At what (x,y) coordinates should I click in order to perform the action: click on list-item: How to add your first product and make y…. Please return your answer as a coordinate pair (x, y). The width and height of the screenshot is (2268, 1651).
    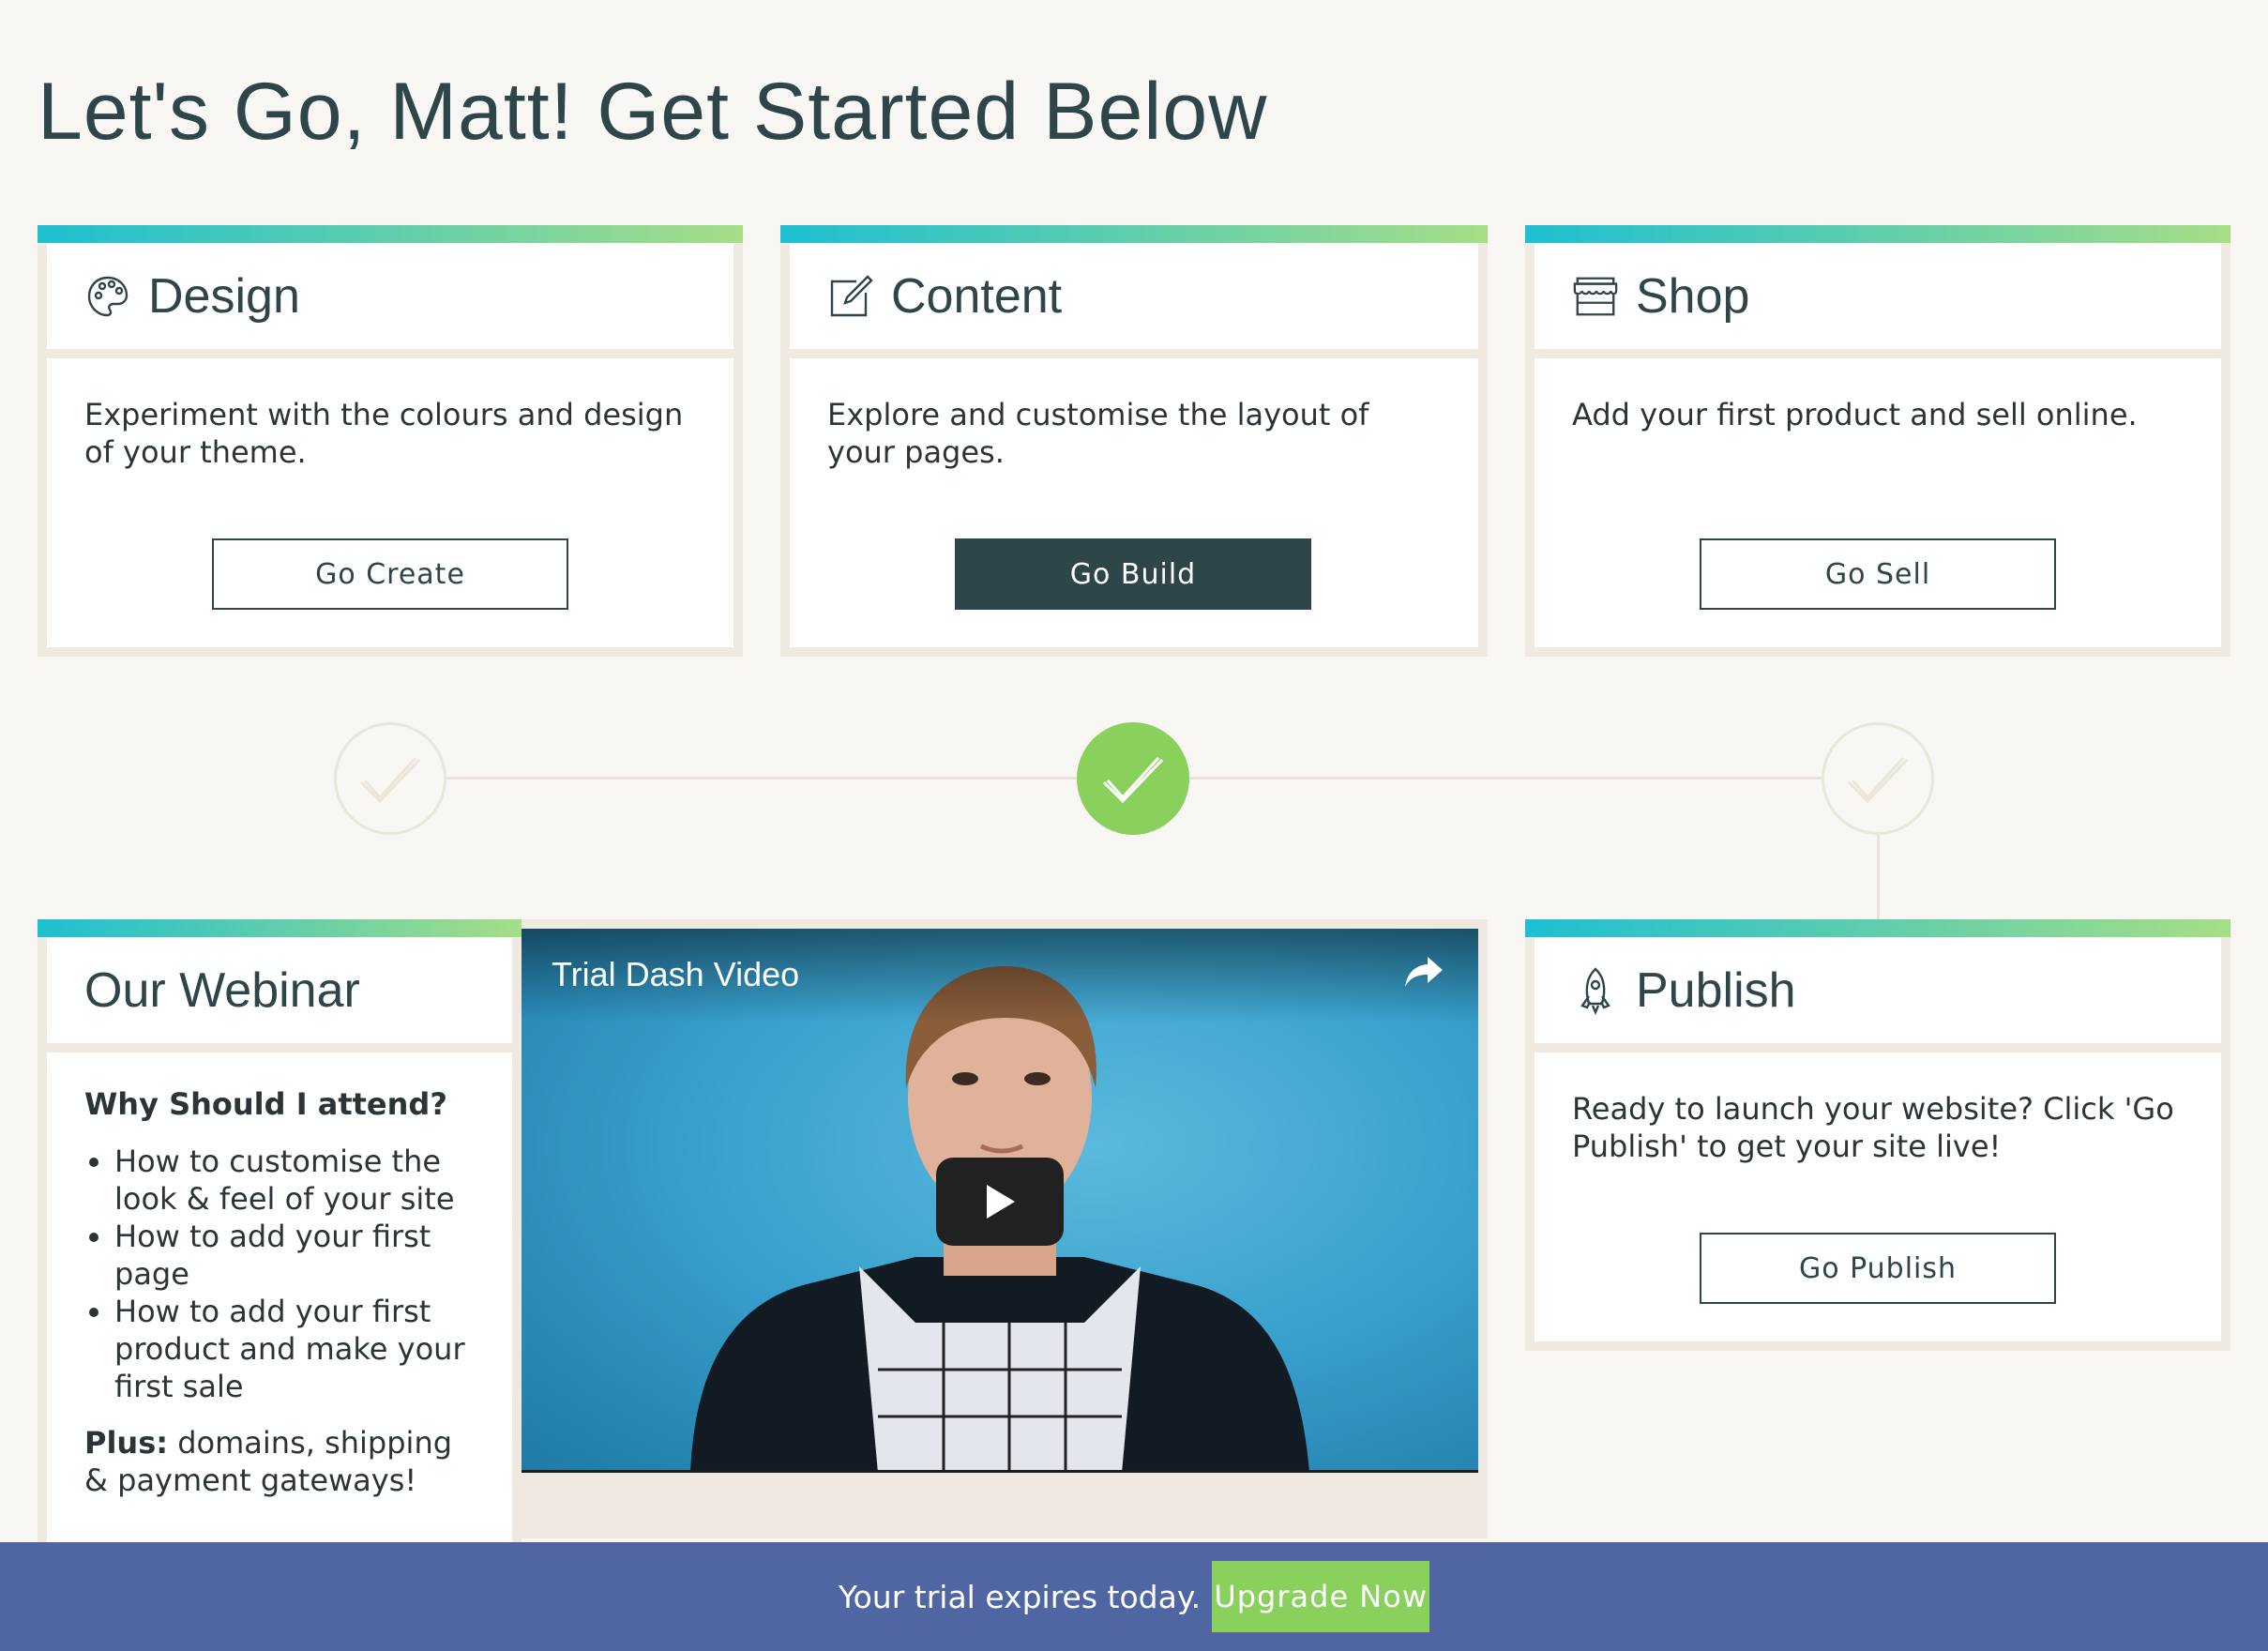
    Looking at the image, I should click on (294, 1349).